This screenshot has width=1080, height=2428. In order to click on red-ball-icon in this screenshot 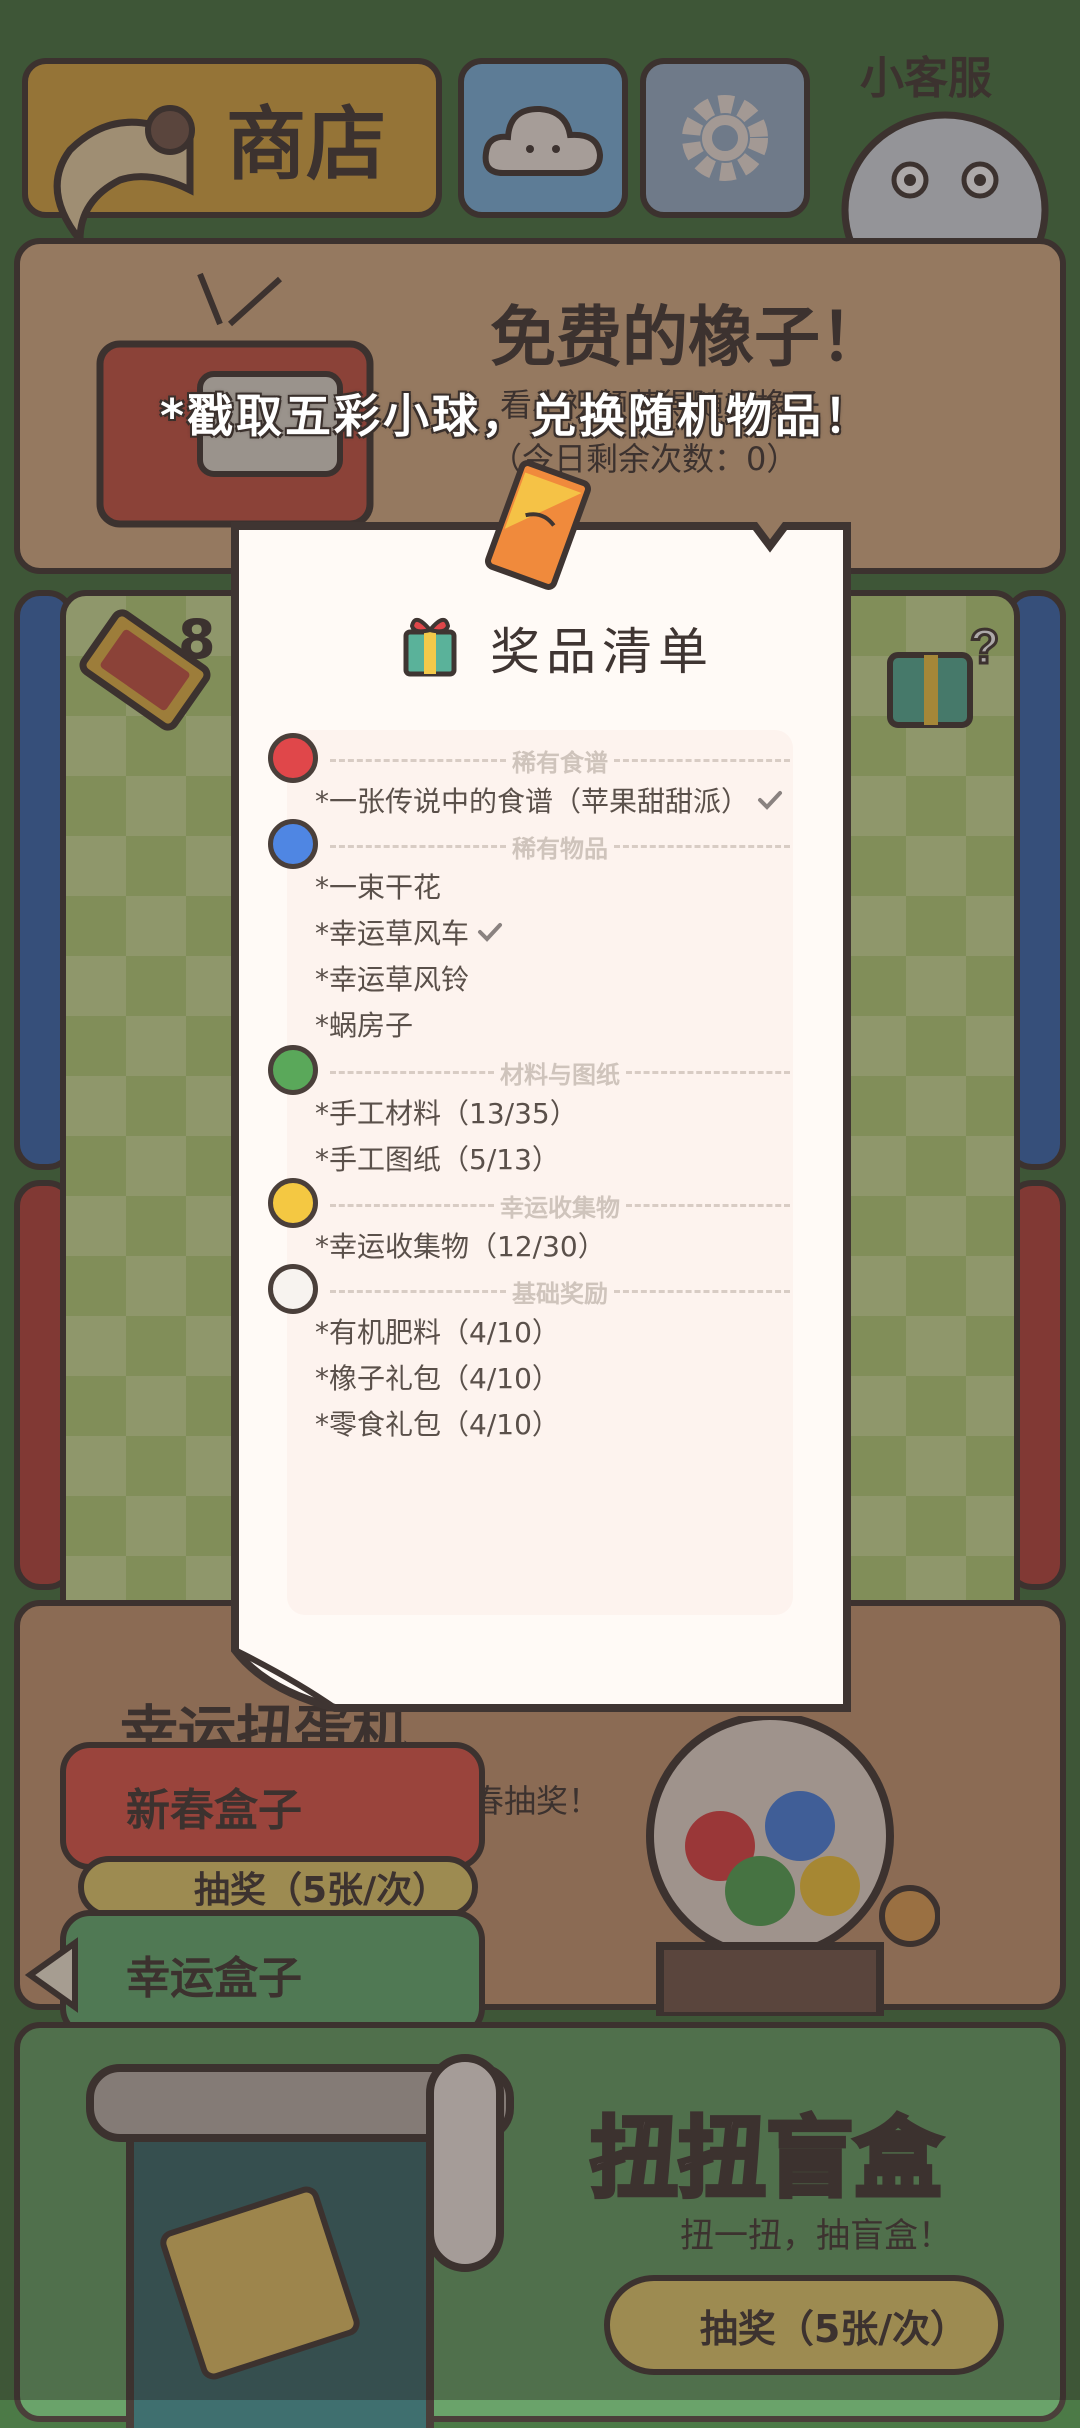, I will do `click(293, 758)`.